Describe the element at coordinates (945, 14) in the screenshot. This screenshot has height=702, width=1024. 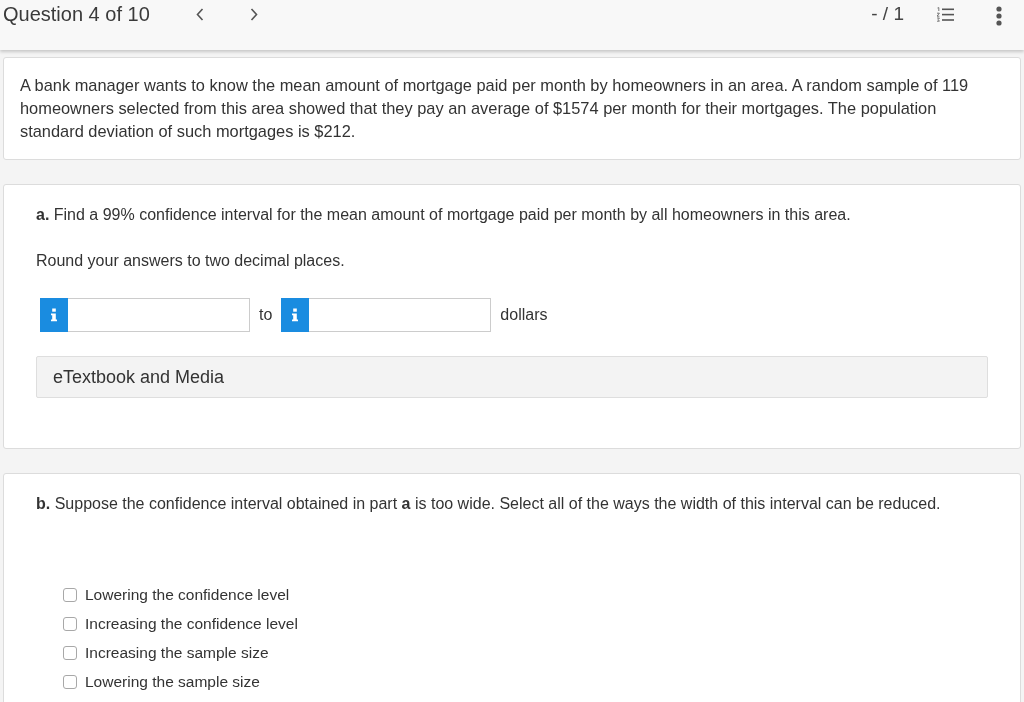
I see `numbered-list-icon` at that location.